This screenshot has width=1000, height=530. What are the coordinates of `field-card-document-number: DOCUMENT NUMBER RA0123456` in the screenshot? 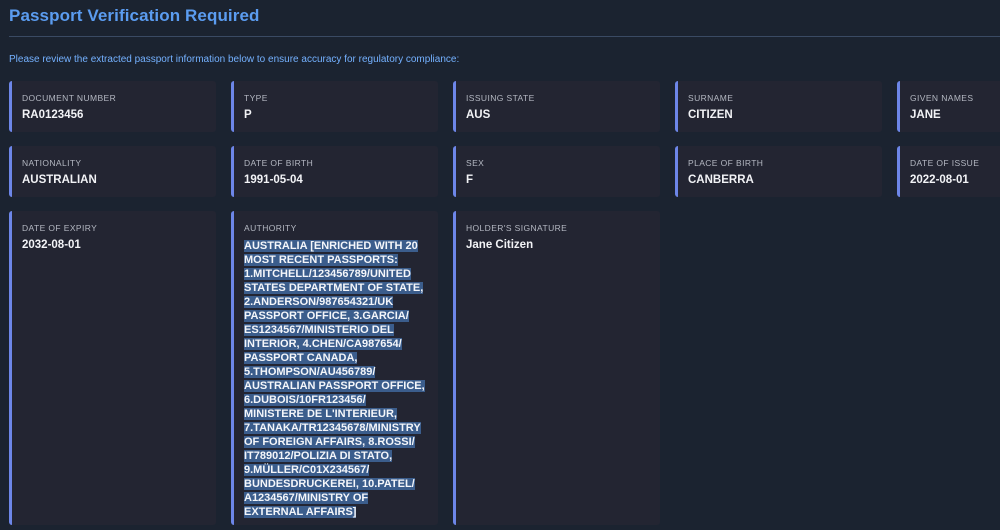 It's located at (112, 106).